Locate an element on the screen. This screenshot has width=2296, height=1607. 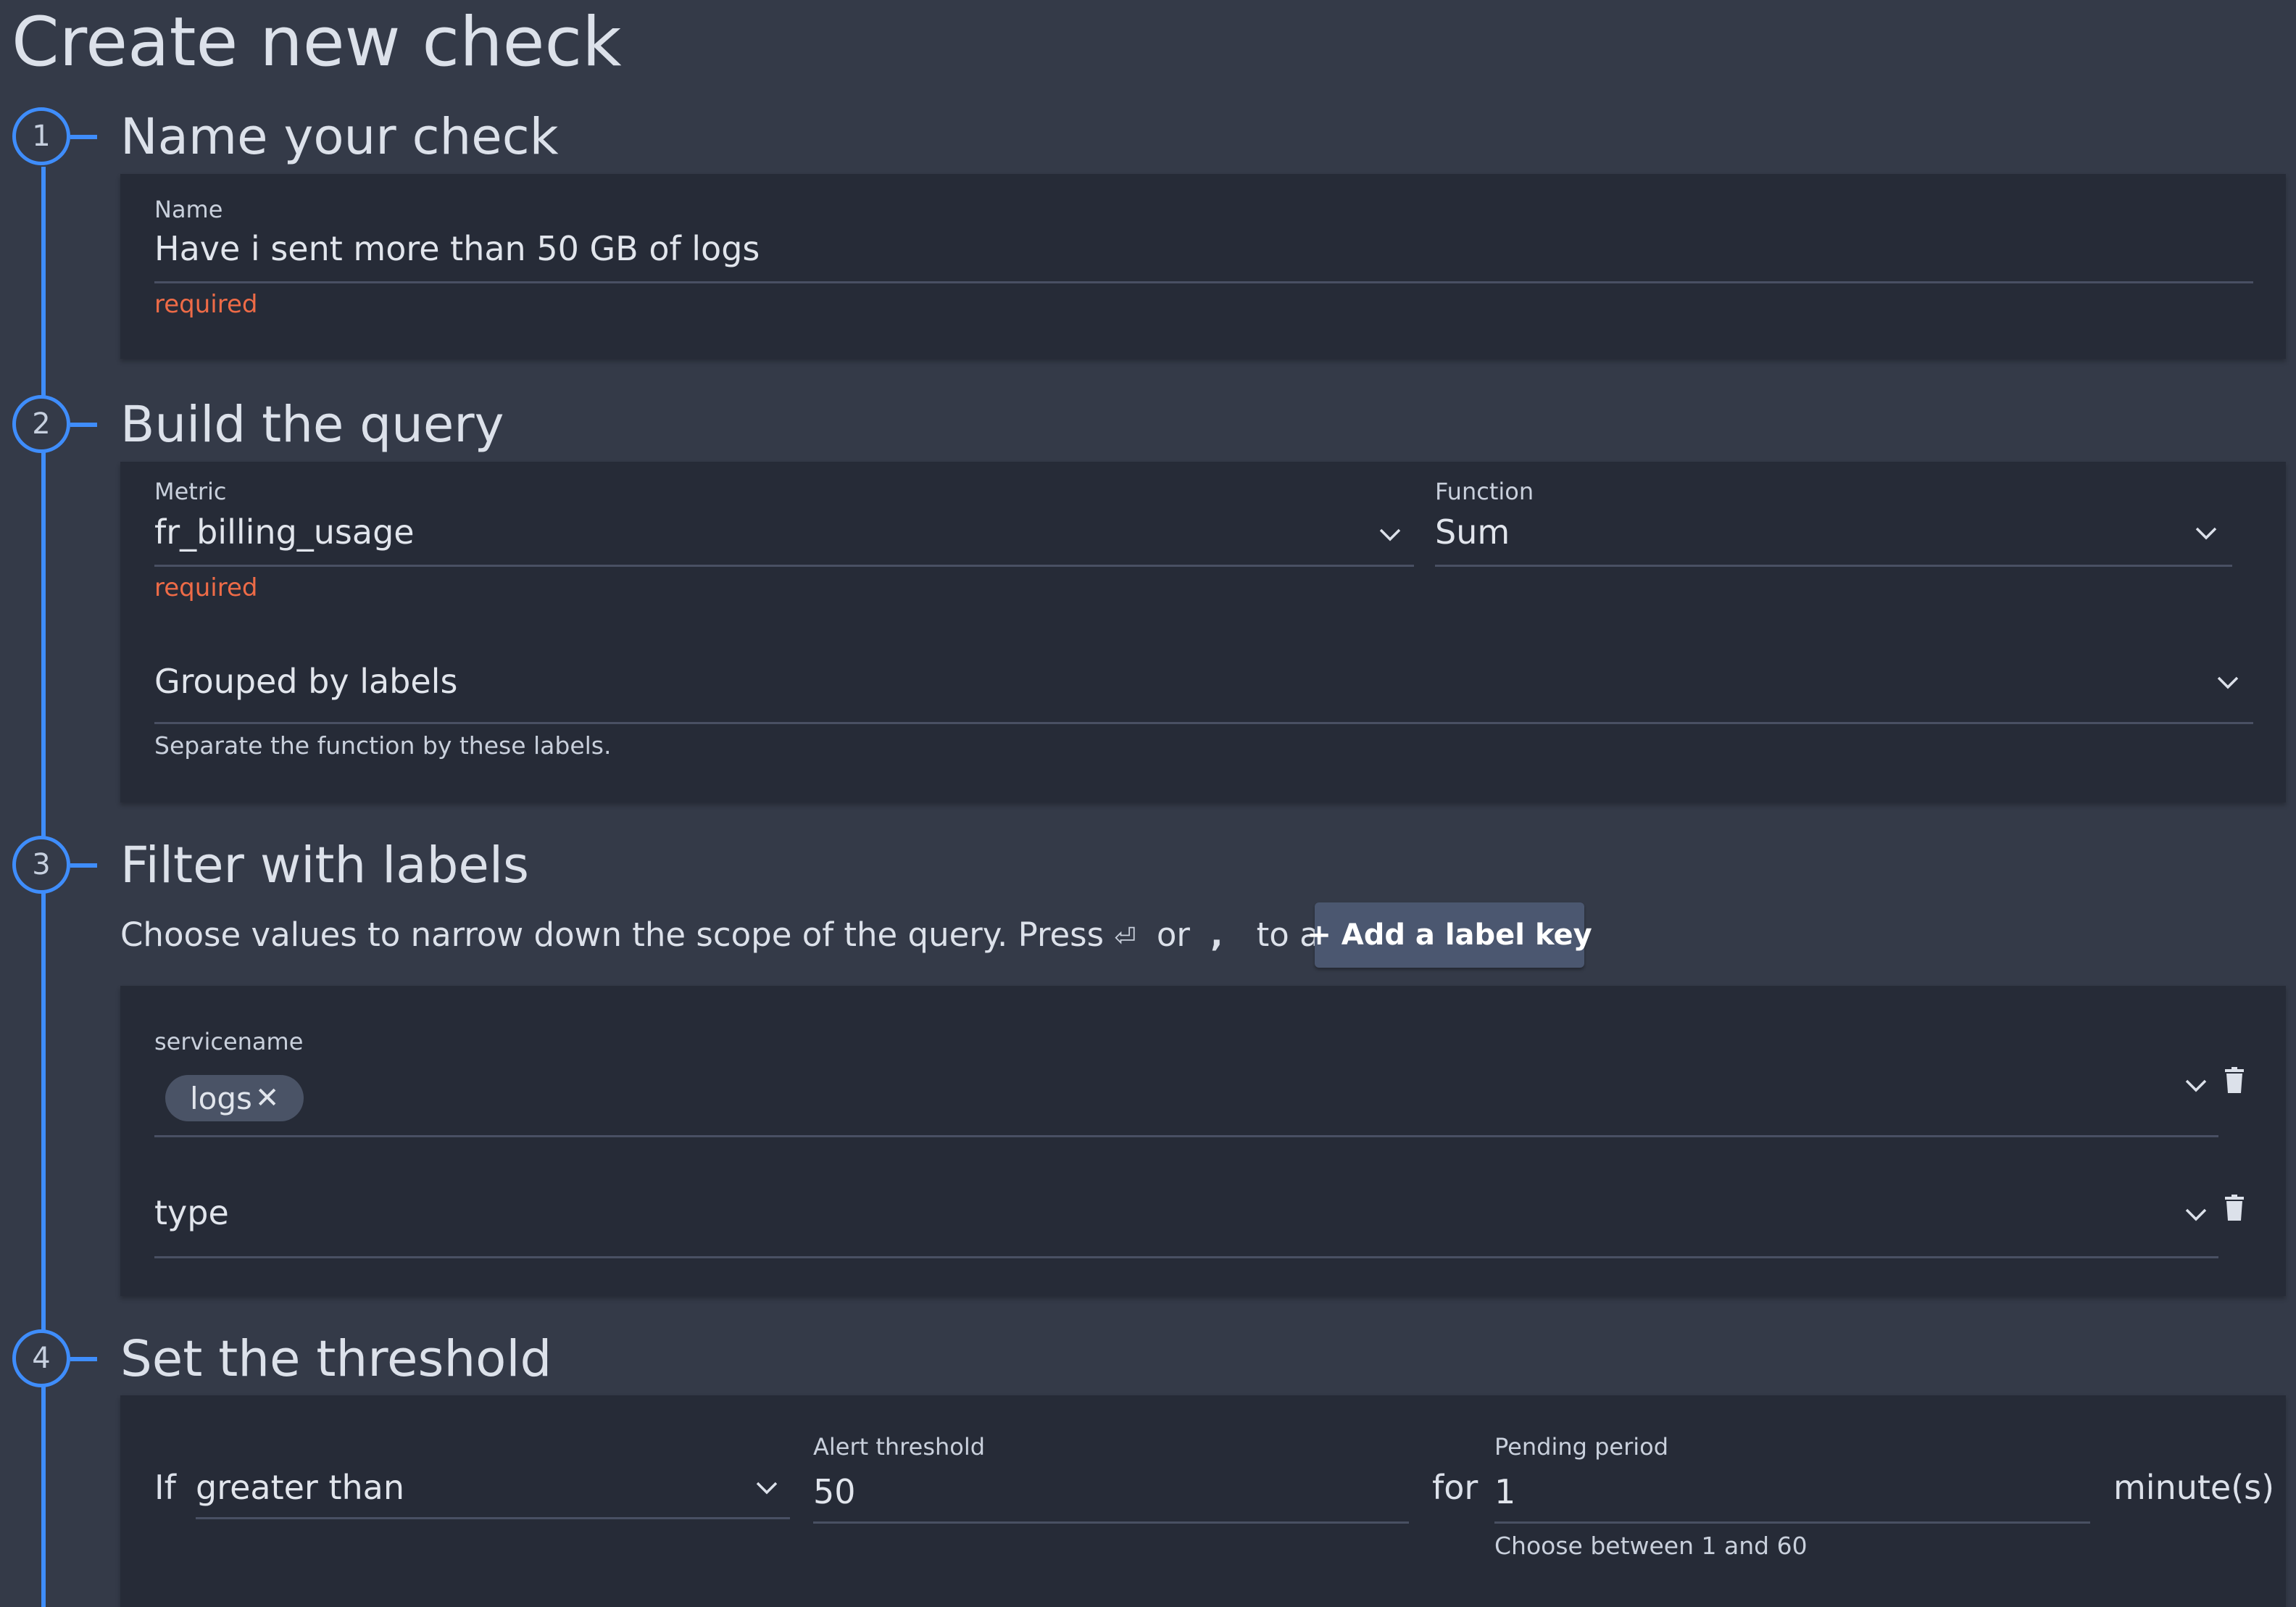
close-icon: ✕ is located at coordinates (267, 1098).